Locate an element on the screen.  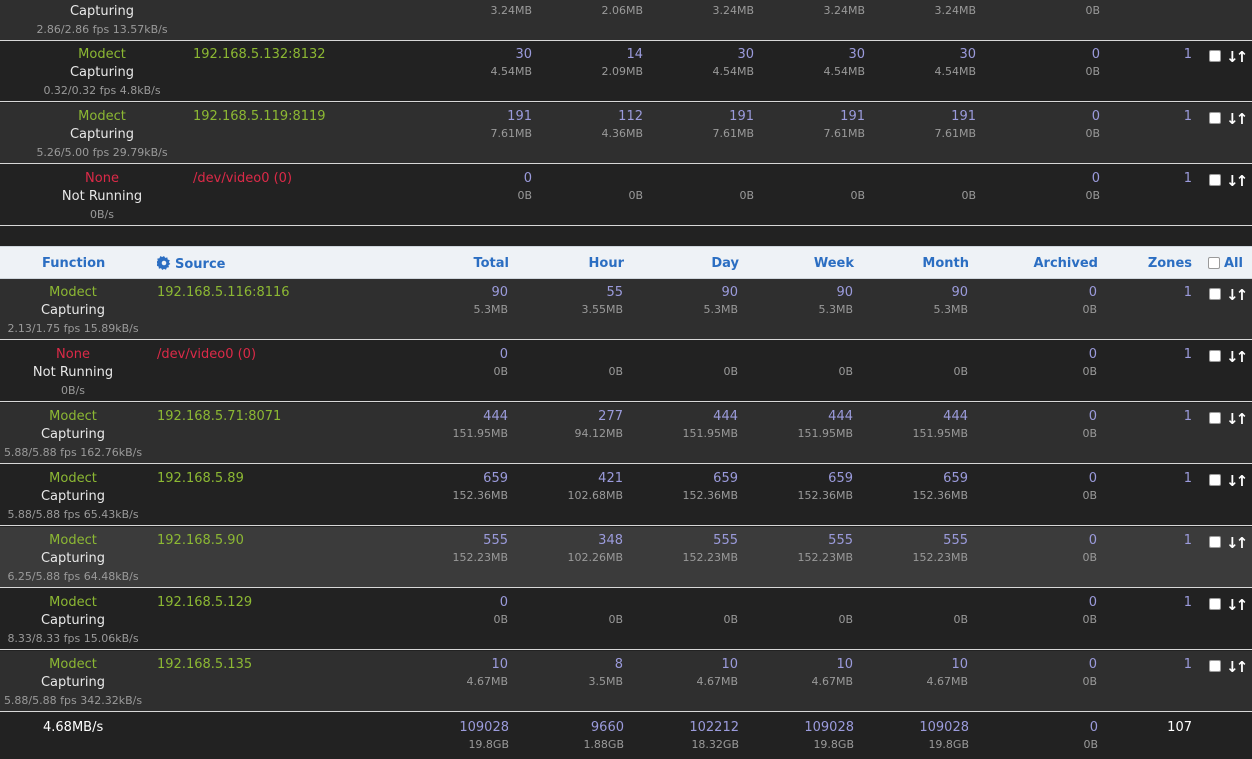
header-all: All is located at coordinates (1233, 263).